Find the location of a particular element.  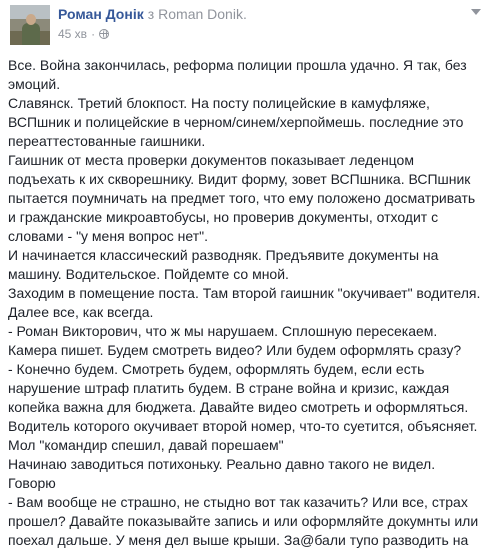

post-text-line: Далее все, как всегда. is located at coordinates (81, 312).